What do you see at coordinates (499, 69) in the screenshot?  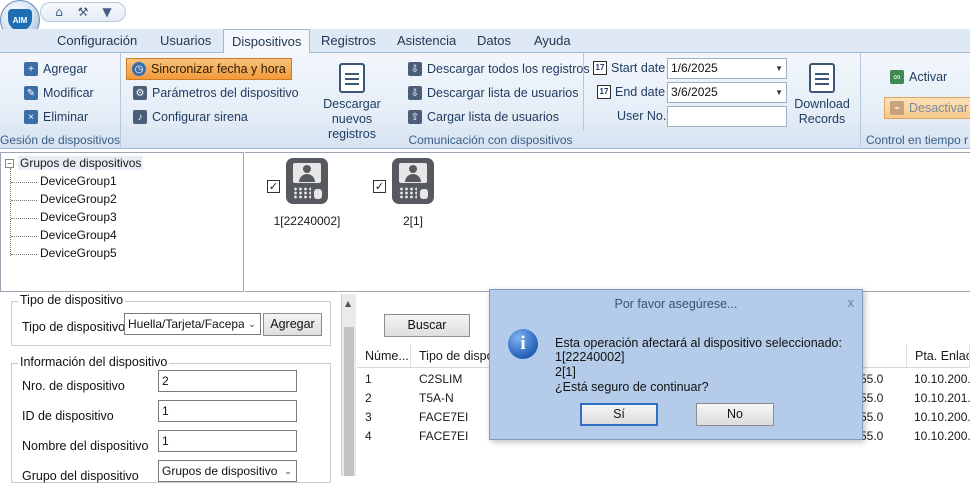 I see `descargar-todos-button: ⇩ Descargar todos los registros` at bounding box center [499, 69].